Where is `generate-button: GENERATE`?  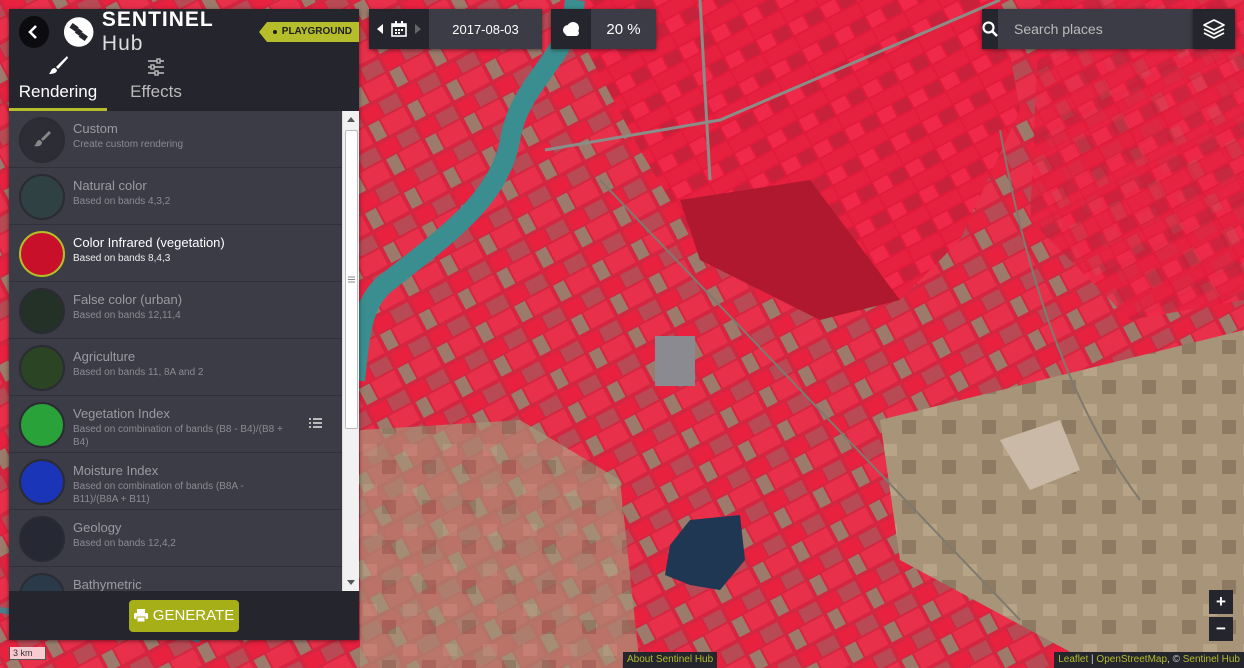
generate-button: GENERATE is located at coordinates (184, 615).